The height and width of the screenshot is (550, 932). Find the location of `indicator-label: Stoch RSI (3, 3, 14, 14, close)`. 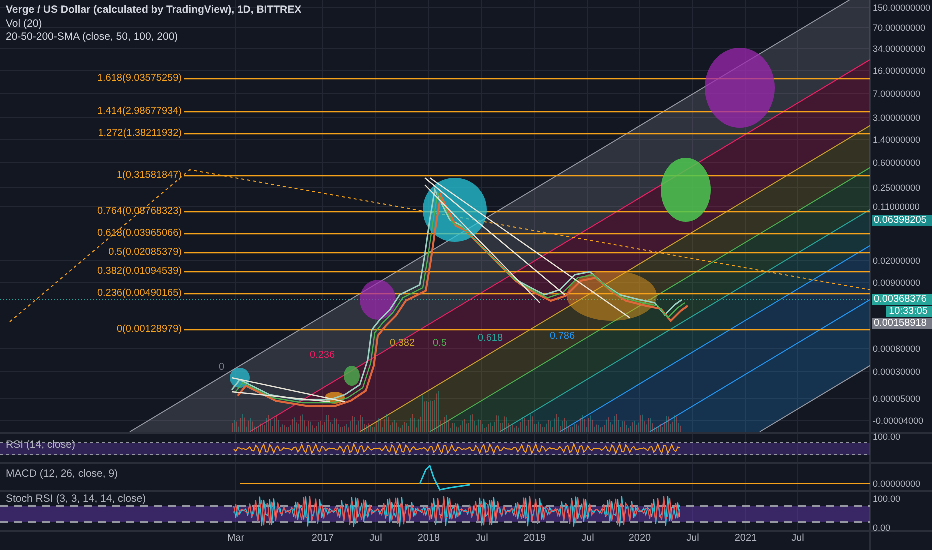

indicator-label: Stoch RSI (3, 3, 14, 14, close) is located at coordinates (76, 499).